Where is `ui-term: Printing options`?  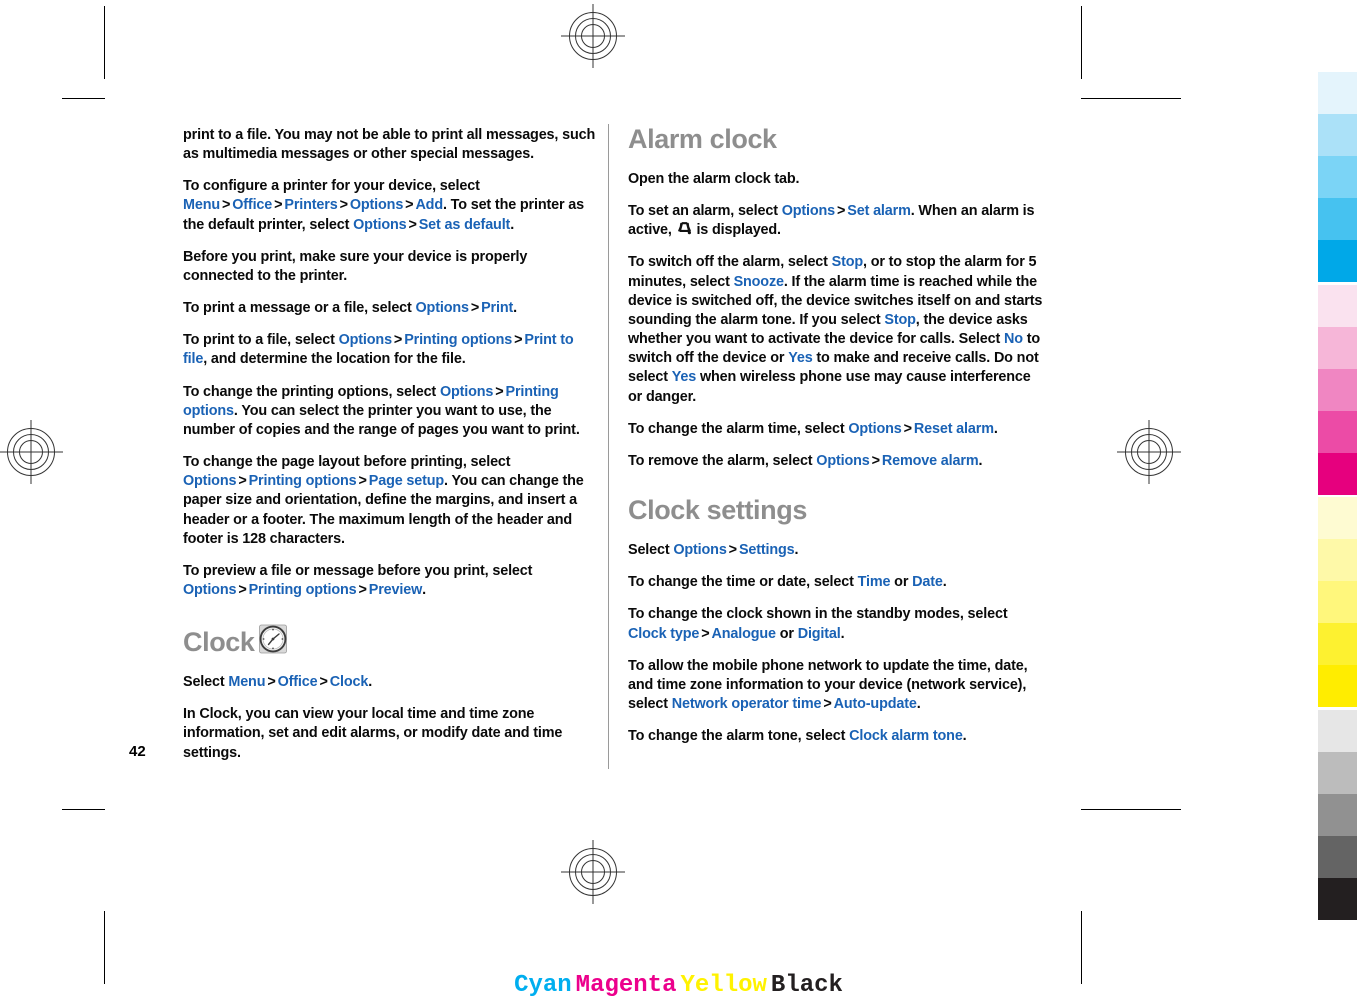
ui-term: Printing options is located at coordinates (302, 481).